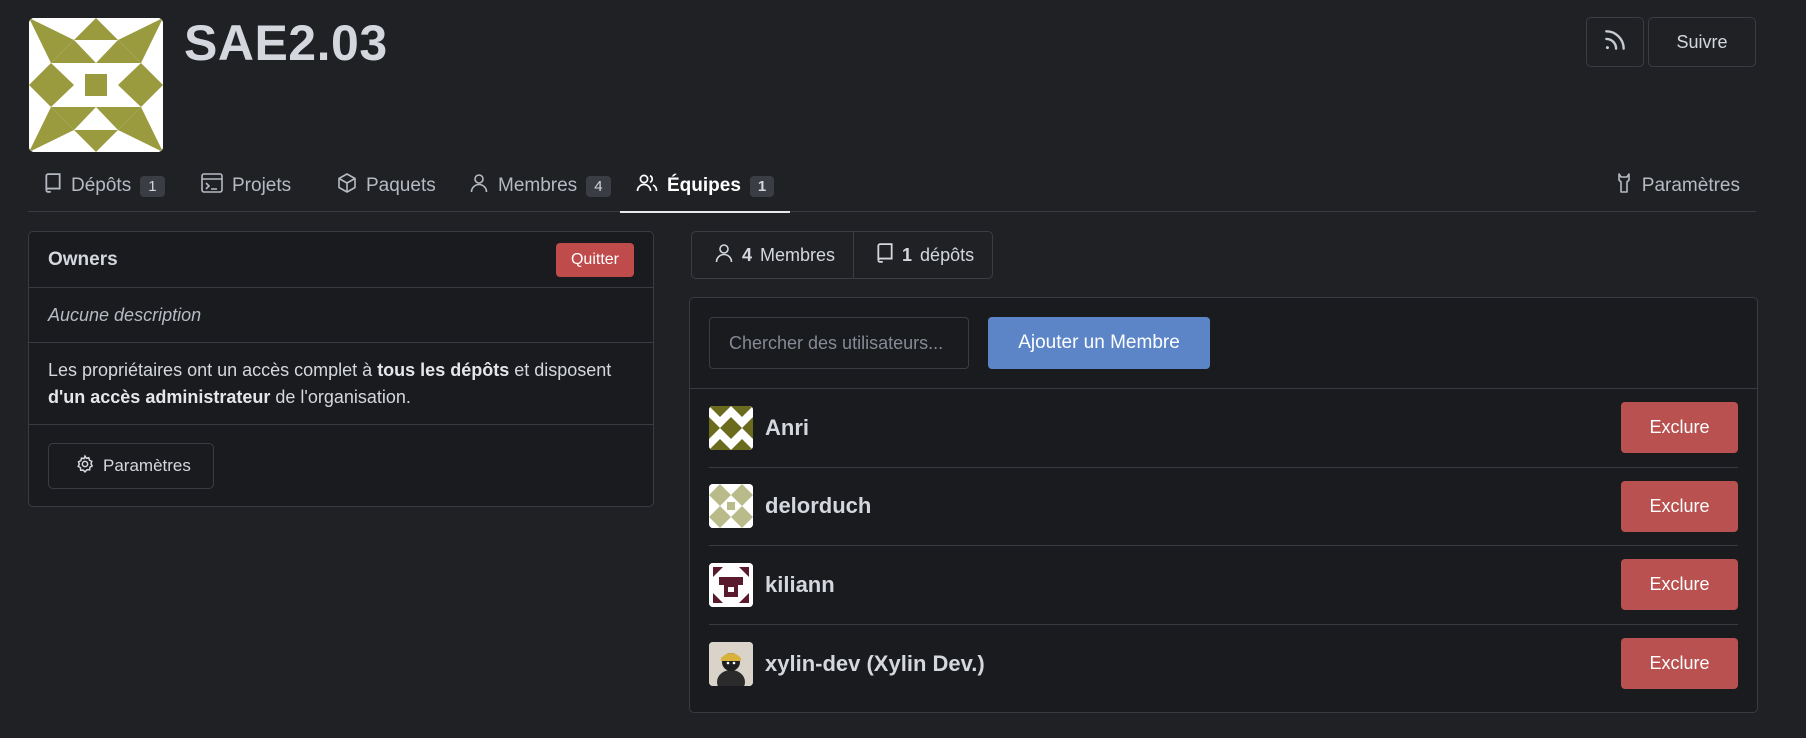 The image size is (1806, 738). I want to click on tab-label: Paquets, so click(401, 185).